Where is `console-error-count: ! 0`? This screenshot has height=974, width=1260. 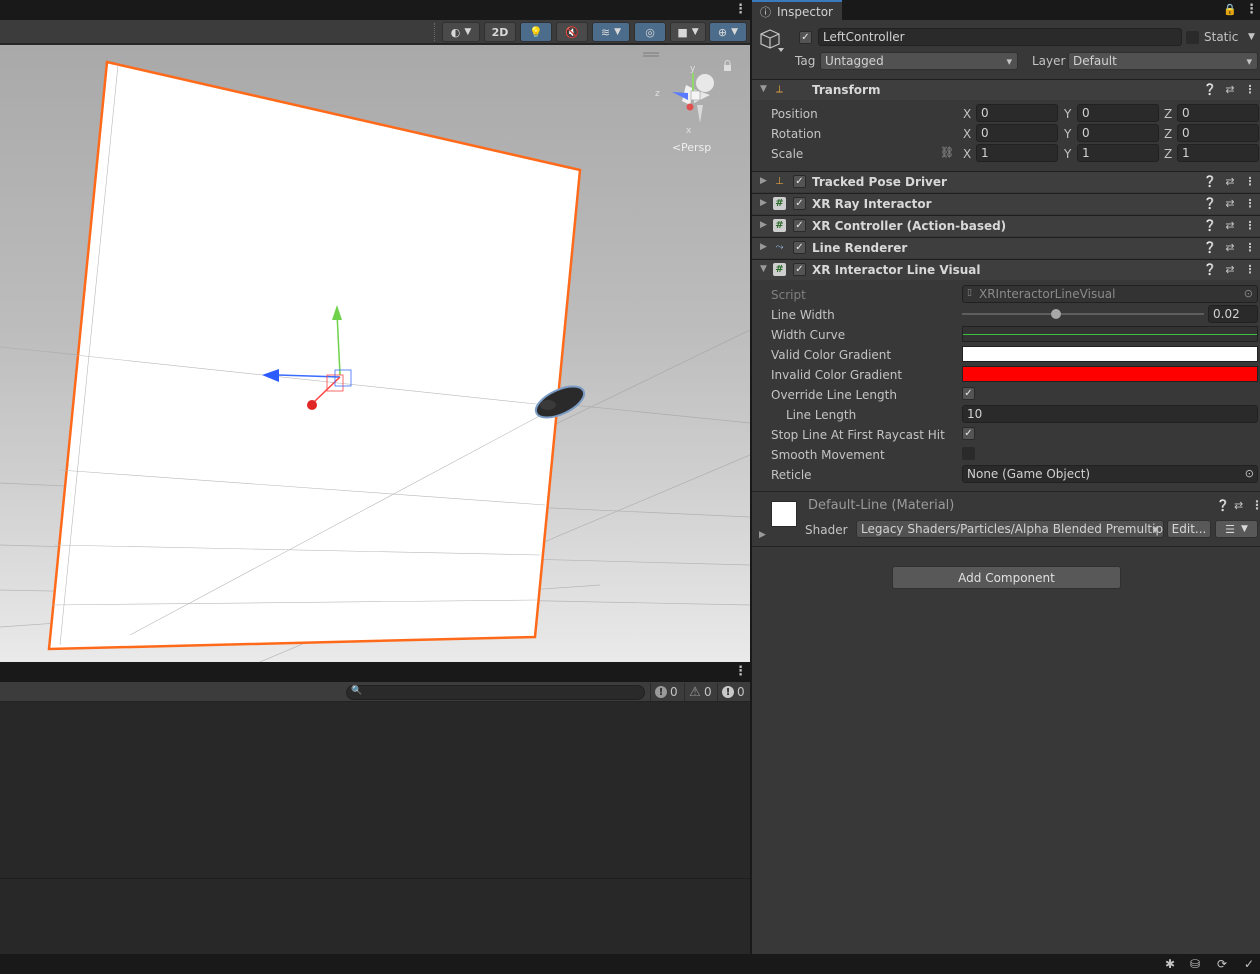
console-error-count: ! 0 is located at coordinates (733, 692).